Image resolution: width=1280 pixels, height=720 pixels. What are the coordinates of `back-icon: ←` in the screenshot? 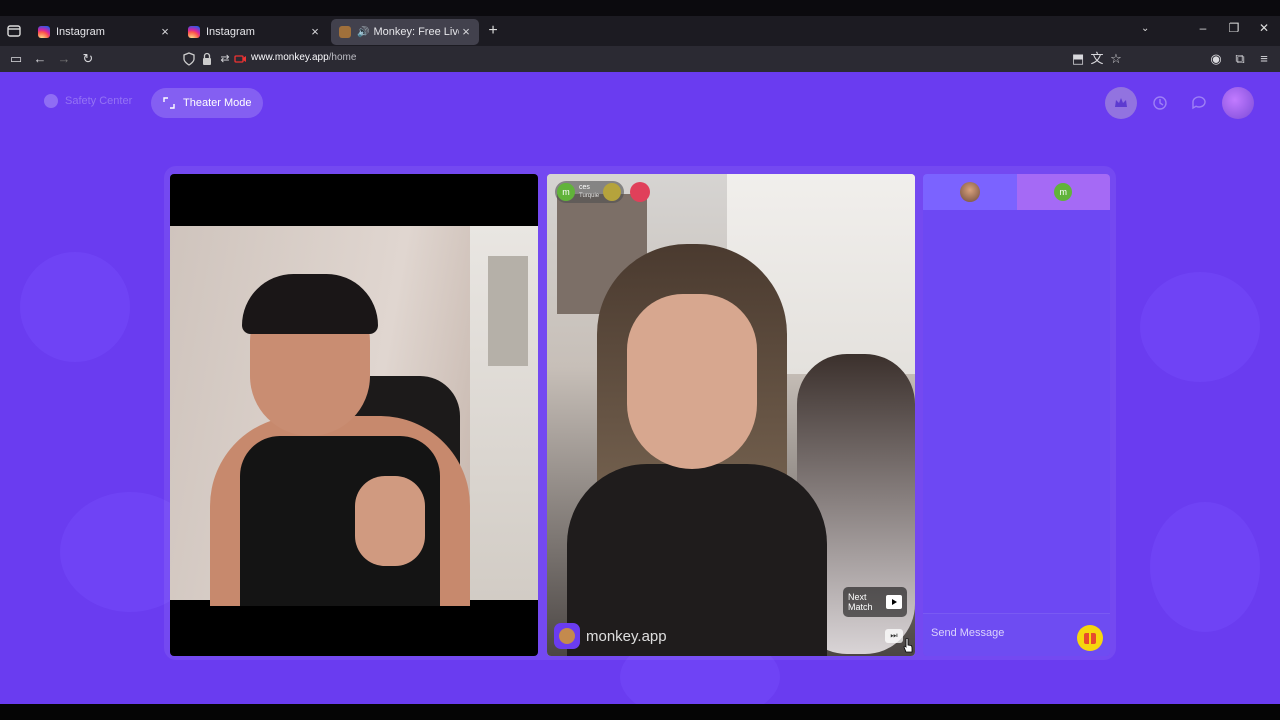 It's located at (40, 59).